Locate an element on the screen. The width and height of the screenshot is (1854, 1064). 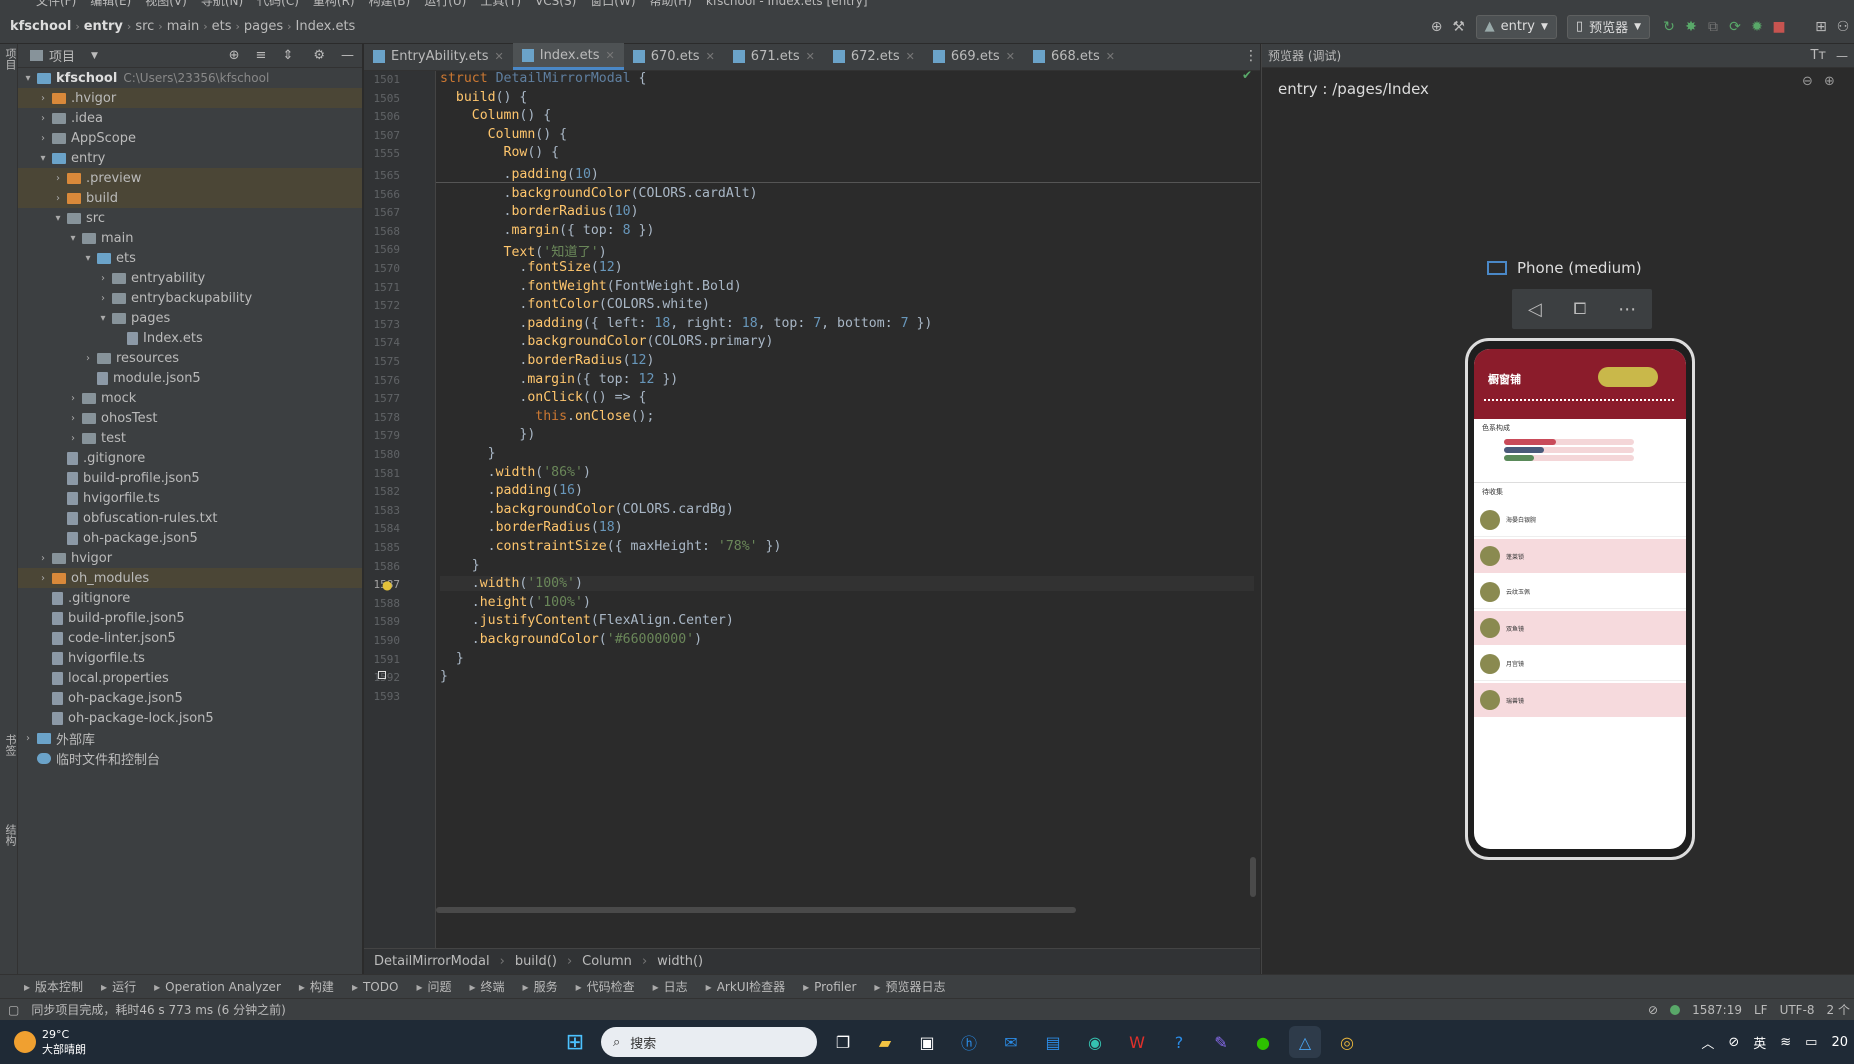
tree-item: module.json5 is located at coordinates (190, 378).